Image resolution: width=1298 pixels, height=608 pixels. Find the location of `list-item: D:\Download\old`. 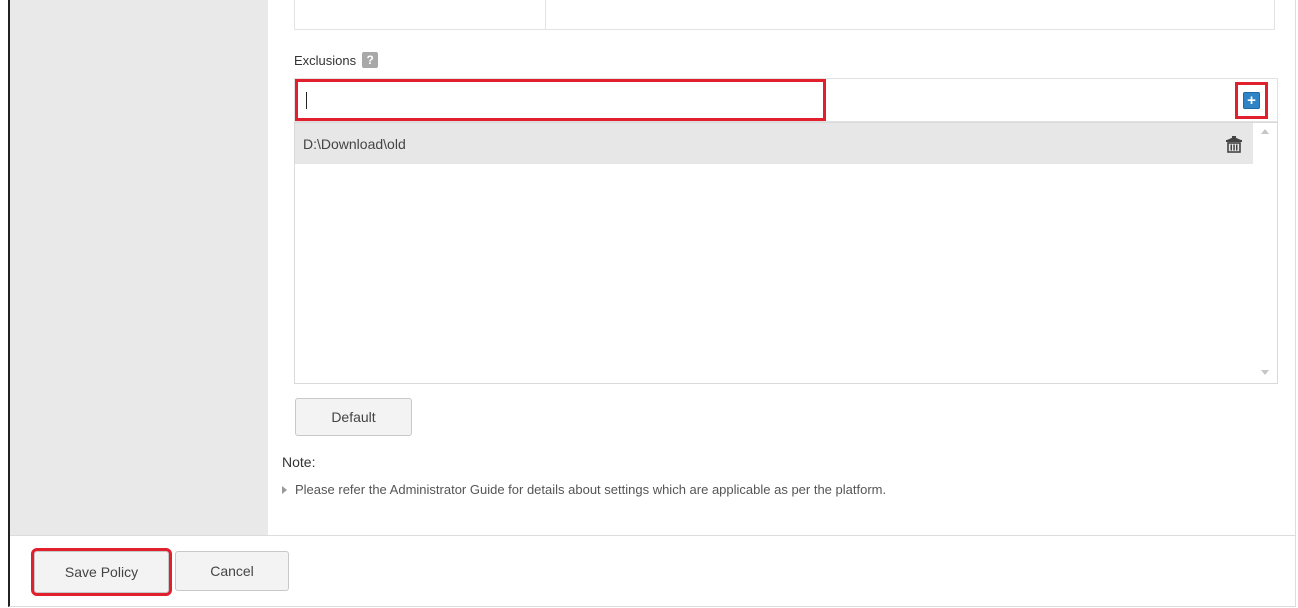

list-item: D:\Download\old is located at coordinates (774, 143).